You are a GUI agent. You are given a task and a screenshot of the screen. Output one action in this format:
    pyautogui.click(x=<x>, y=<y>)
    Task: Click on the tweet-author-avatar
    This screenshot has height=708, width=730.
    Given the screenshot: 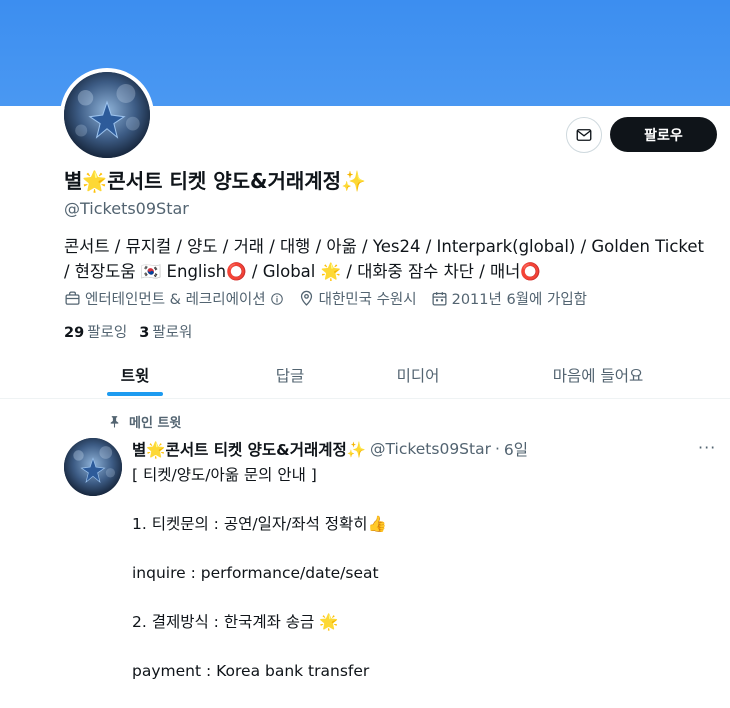 What is the action you would take?
    pyautogui.click(x=93, y=467)
    